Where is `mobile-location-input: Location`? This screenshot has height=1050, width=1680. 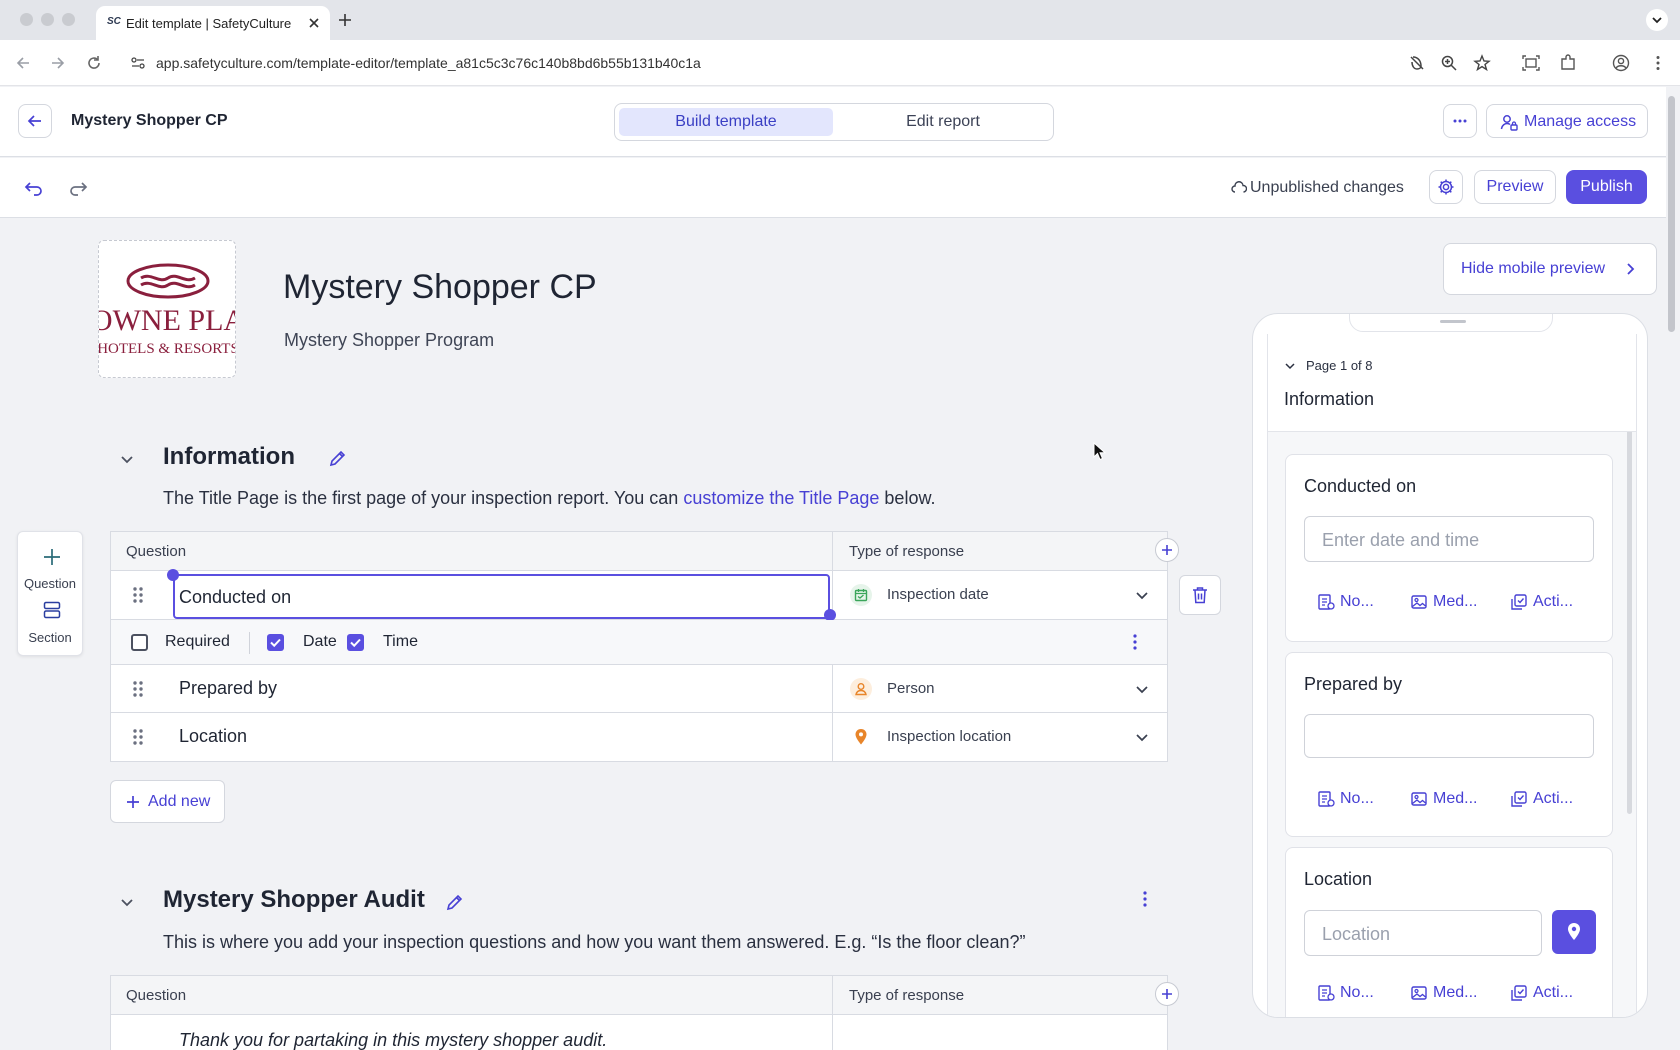 mobile-location-input: Location is located at coordinates (1423, 933).